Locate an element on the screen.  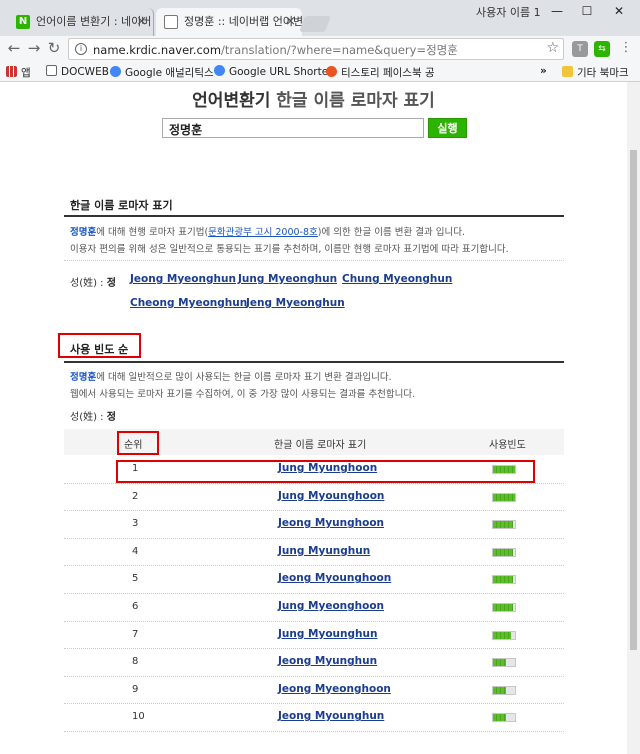
romanization-link: Jeong Myunghoon is located at coordinates (331, 523).